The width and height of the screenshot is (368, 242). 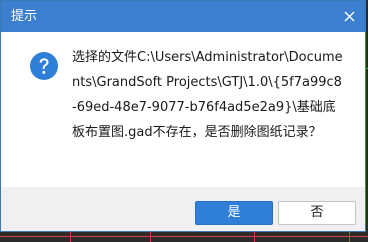 What do you see at coordinates (24, 16) in the screenshot?
I see `dialog-title: 提示` at bounding box center [24, 16].